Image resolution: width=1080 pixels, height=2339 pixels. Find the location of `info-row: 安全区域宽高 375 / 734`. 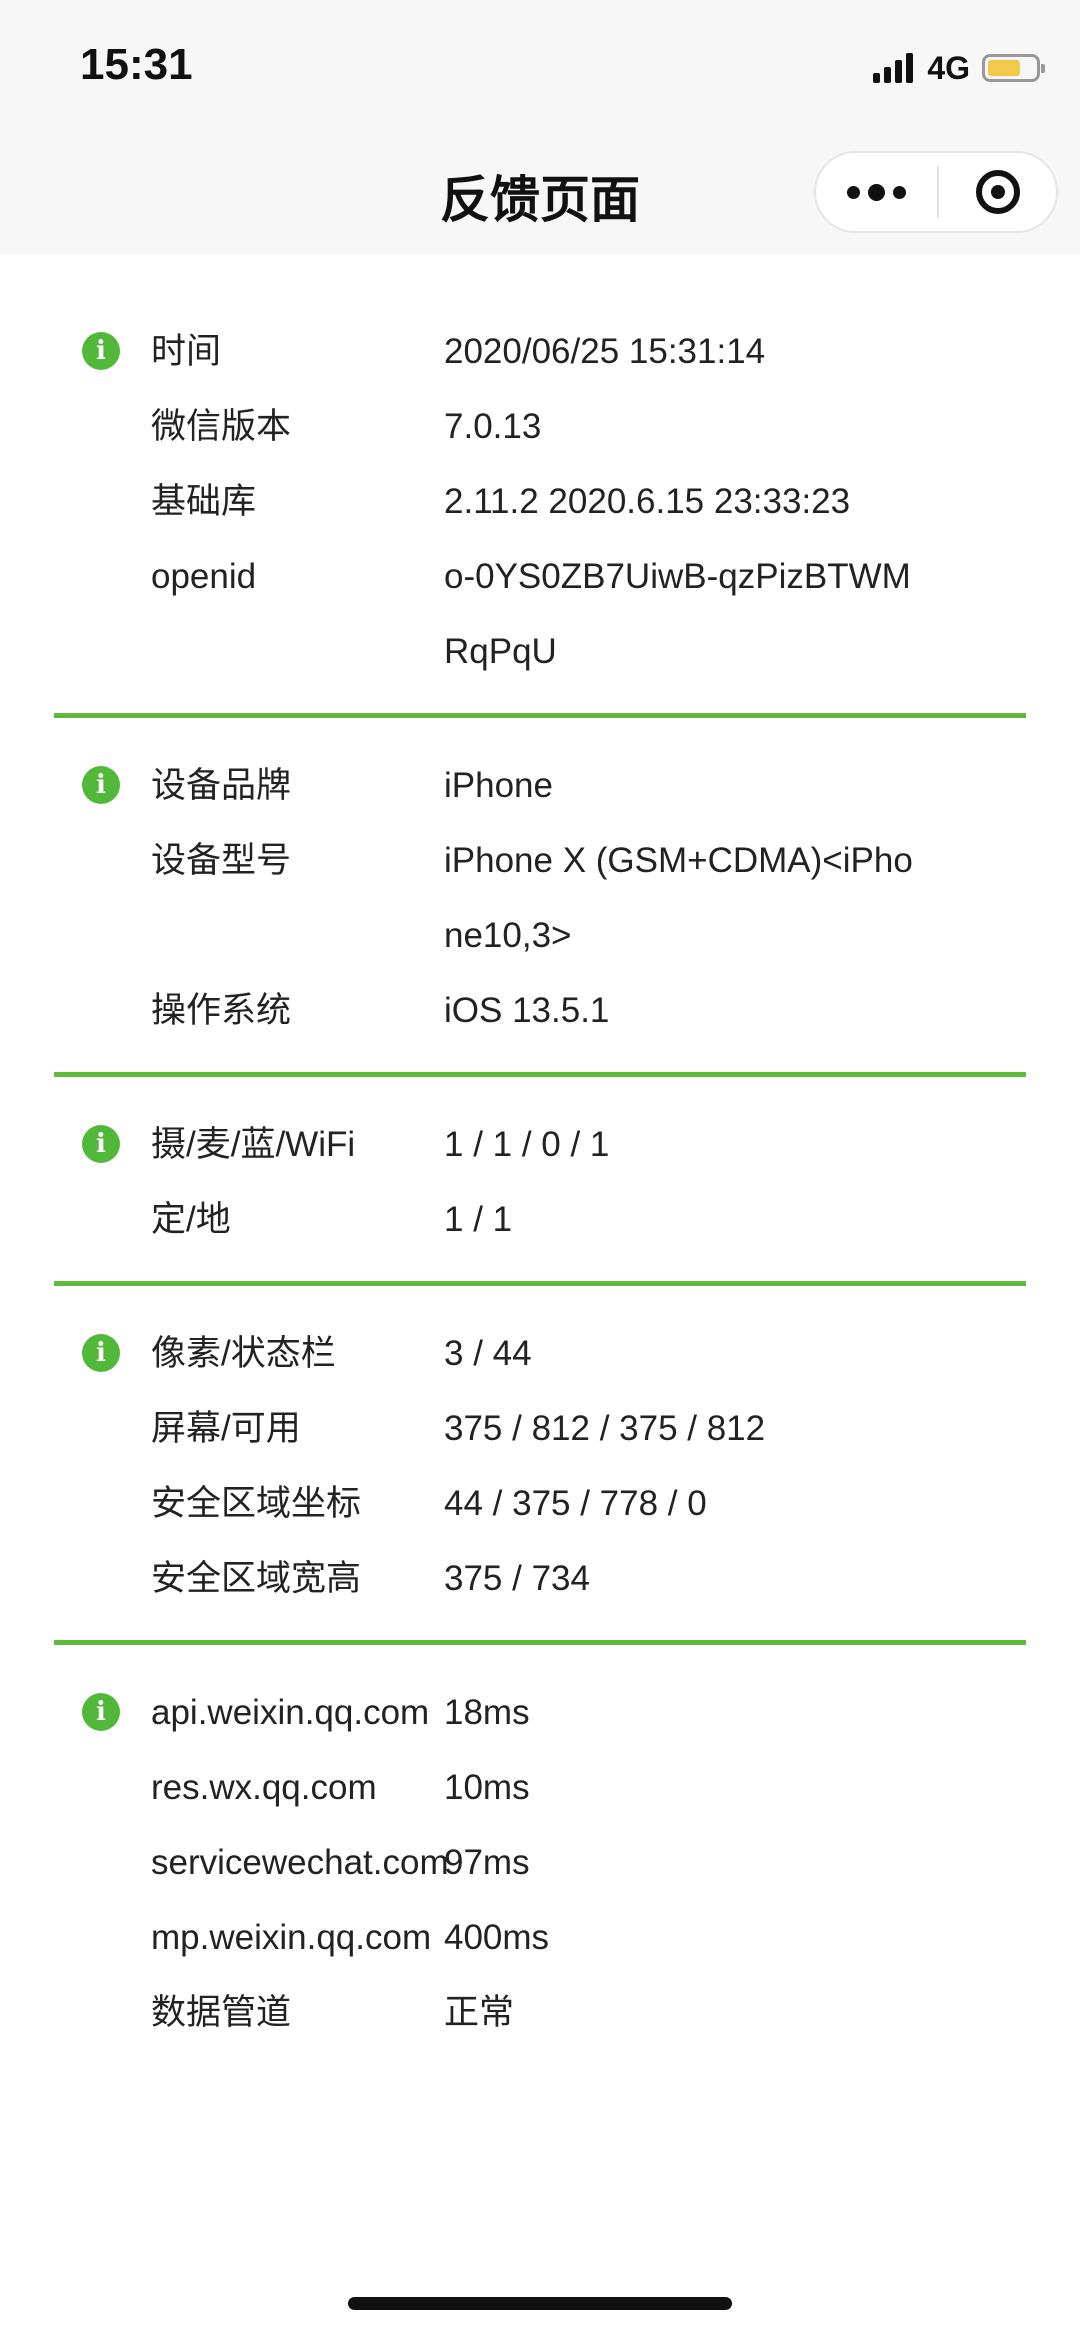

info-row: 安全区域宽高 375 / 734 is located at coordinates (540, 1578).